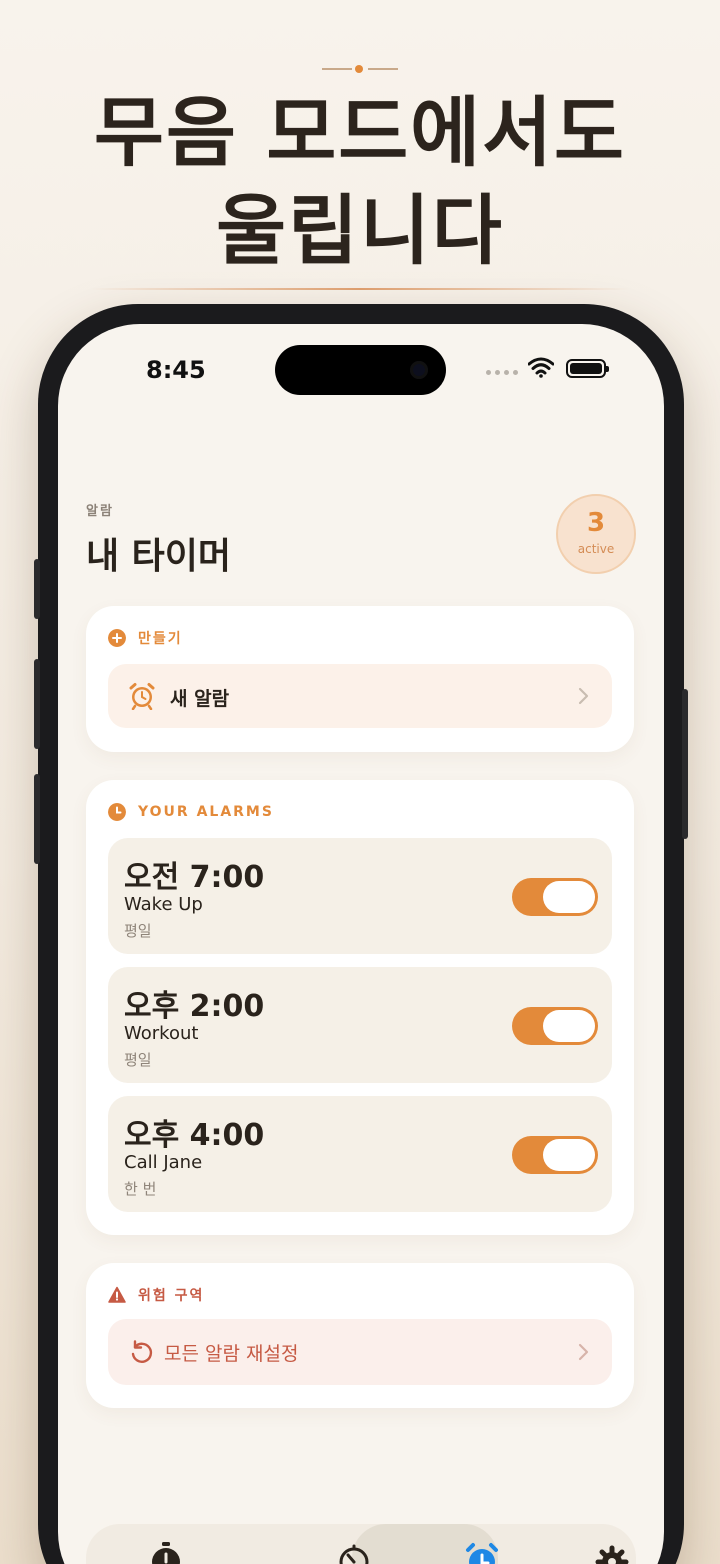  I want to click on signal-icon, so click(502, 373).